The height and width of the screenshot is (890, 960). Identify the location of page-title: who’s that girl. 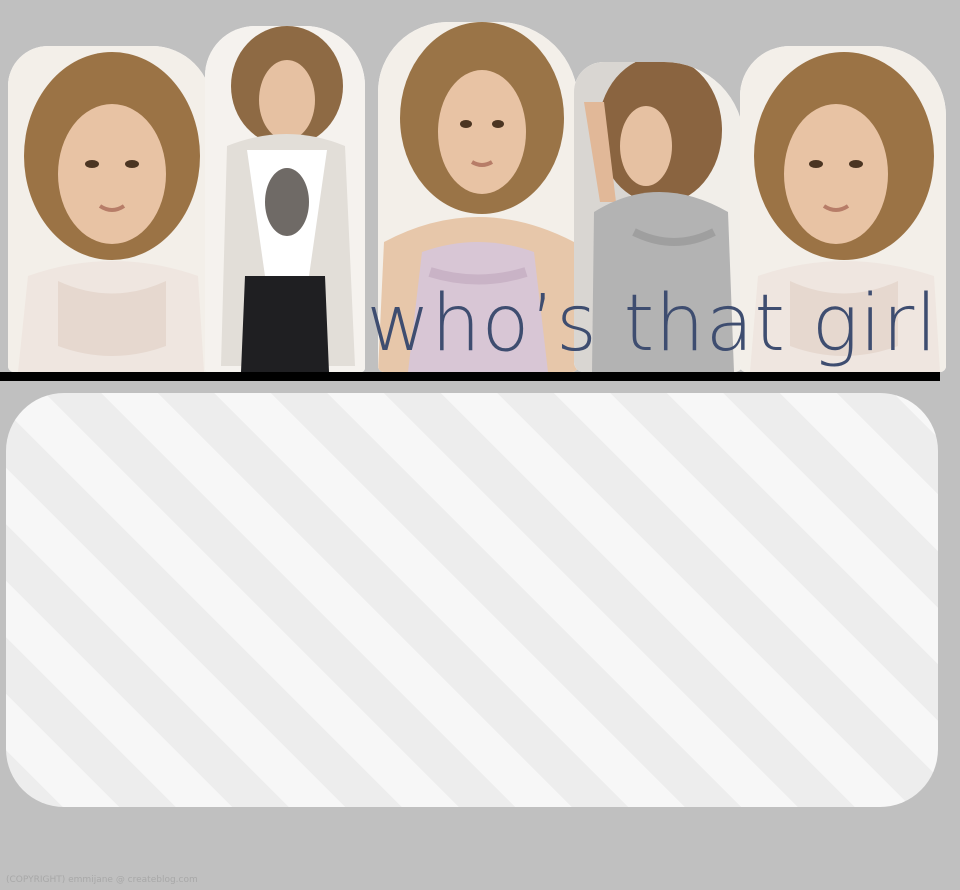
(652, 324).